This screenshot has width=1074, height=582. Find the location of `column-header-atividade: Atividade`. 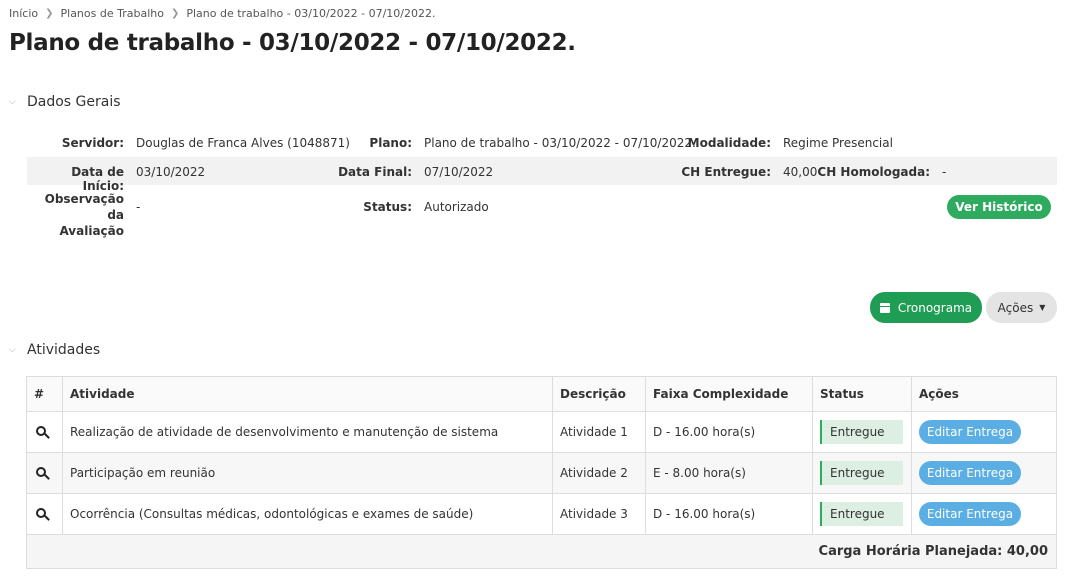

column-header-atividade: Atividade is located at coordinates (307, 394).